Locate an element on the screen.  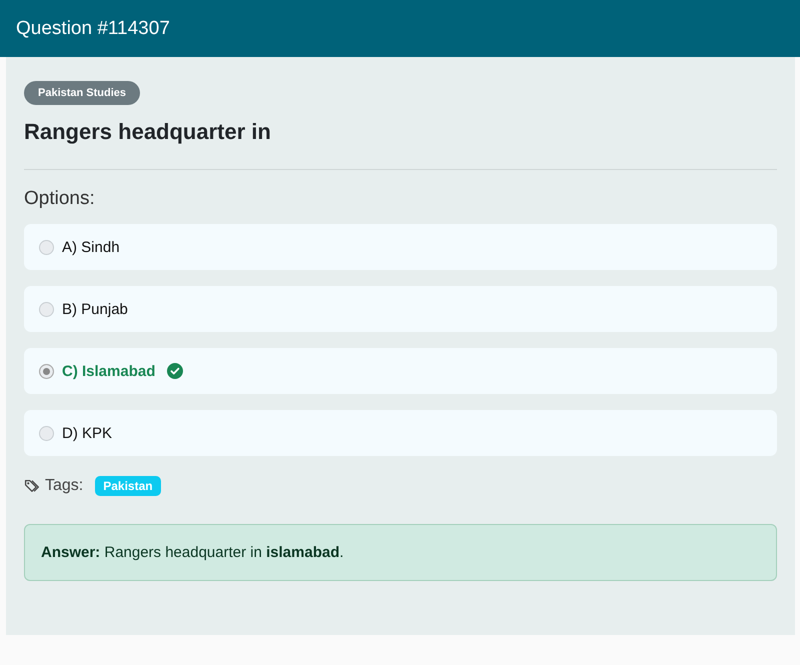
tags-label: Tags: is located at coordinates (64, 486).